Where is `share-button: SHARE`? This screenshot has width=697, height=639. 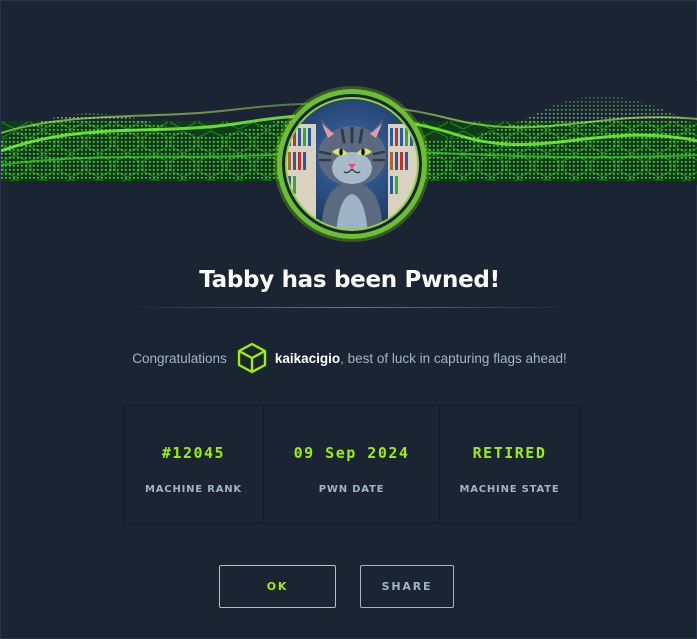 share-button: SHARE is located at coordinates (407, 586).